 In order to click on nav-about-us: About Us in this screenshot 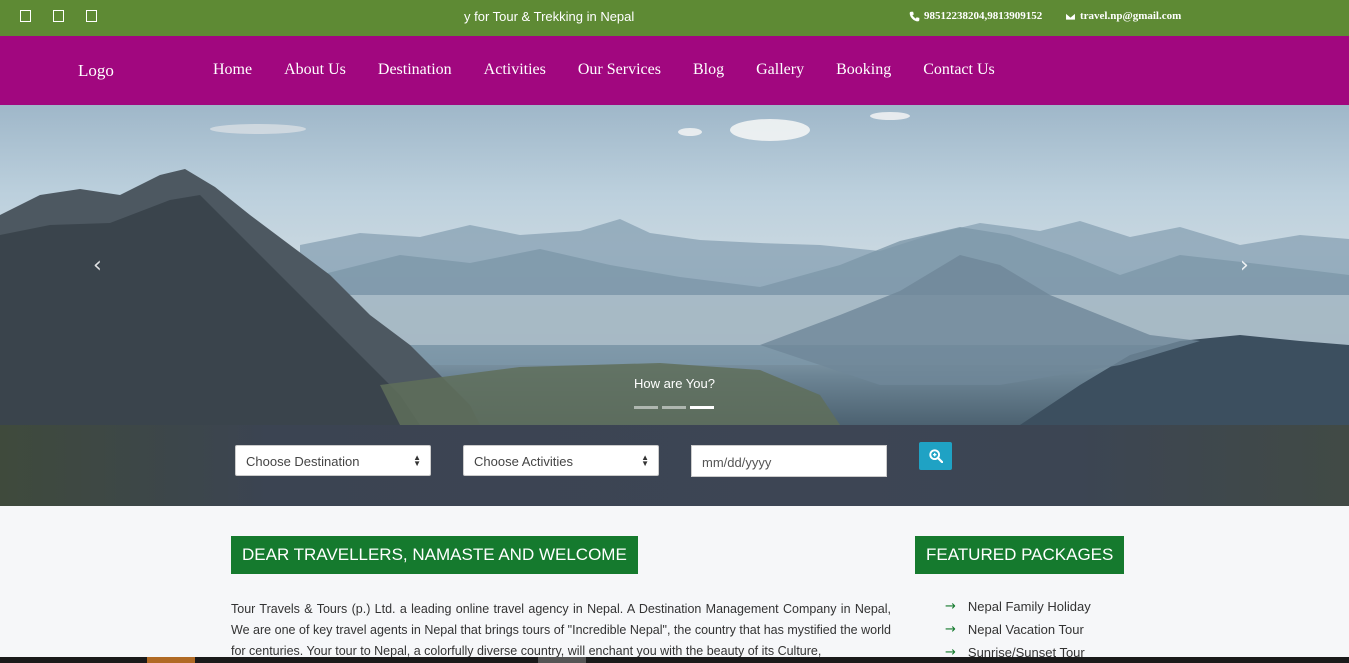, I will do `click(315, 70)`.